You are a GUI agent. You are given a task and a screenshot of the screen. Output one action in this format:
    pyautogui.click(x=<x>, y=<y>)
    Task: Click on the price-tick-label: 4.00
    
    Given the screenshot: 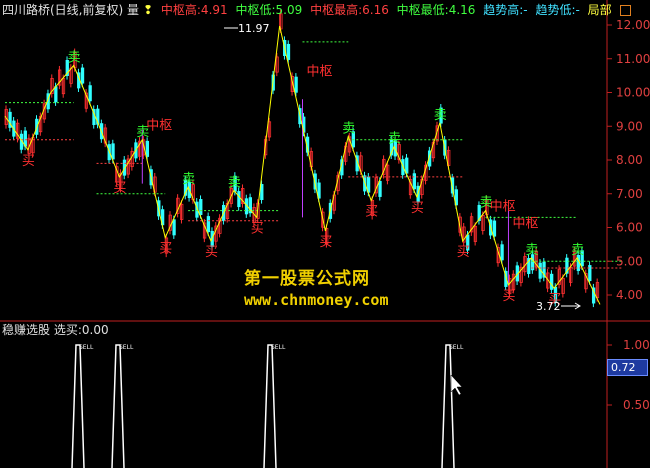 What is the action you would take?
    pyautogui.click(x=629, y=295)
    